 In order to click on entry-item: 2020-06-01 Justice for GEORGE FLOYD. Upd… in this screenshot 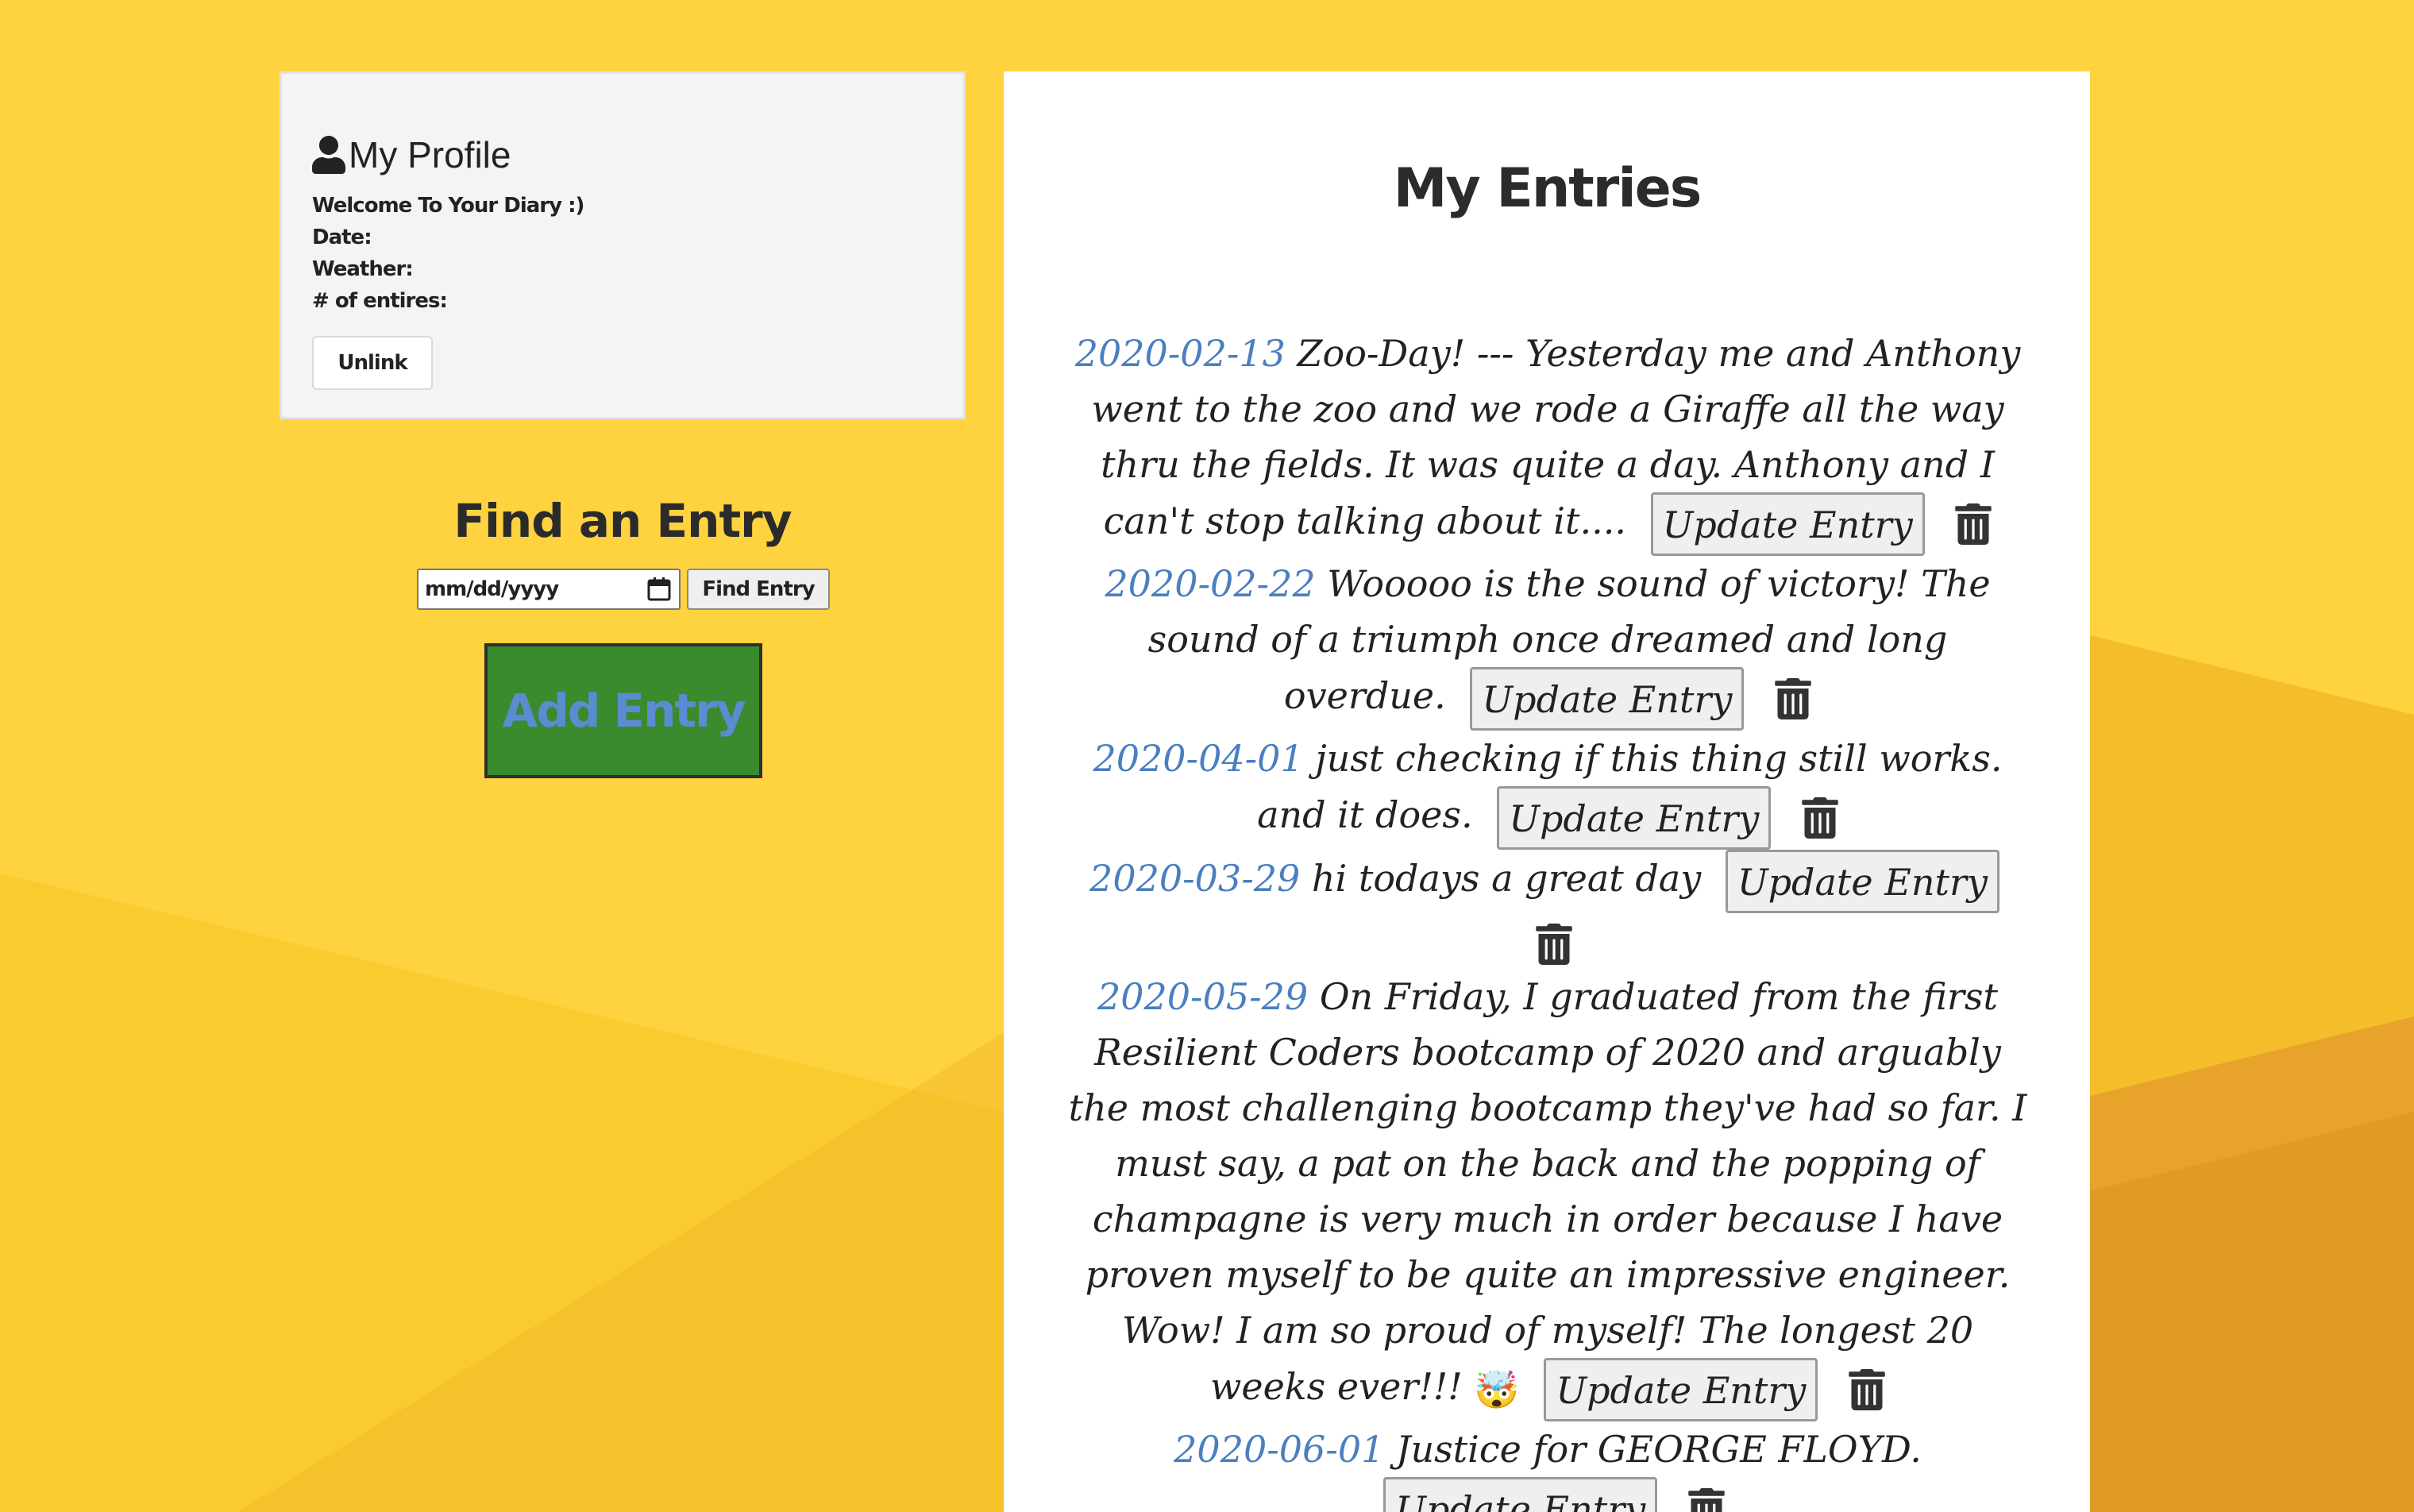, I will do `click(1547, 1466)`.